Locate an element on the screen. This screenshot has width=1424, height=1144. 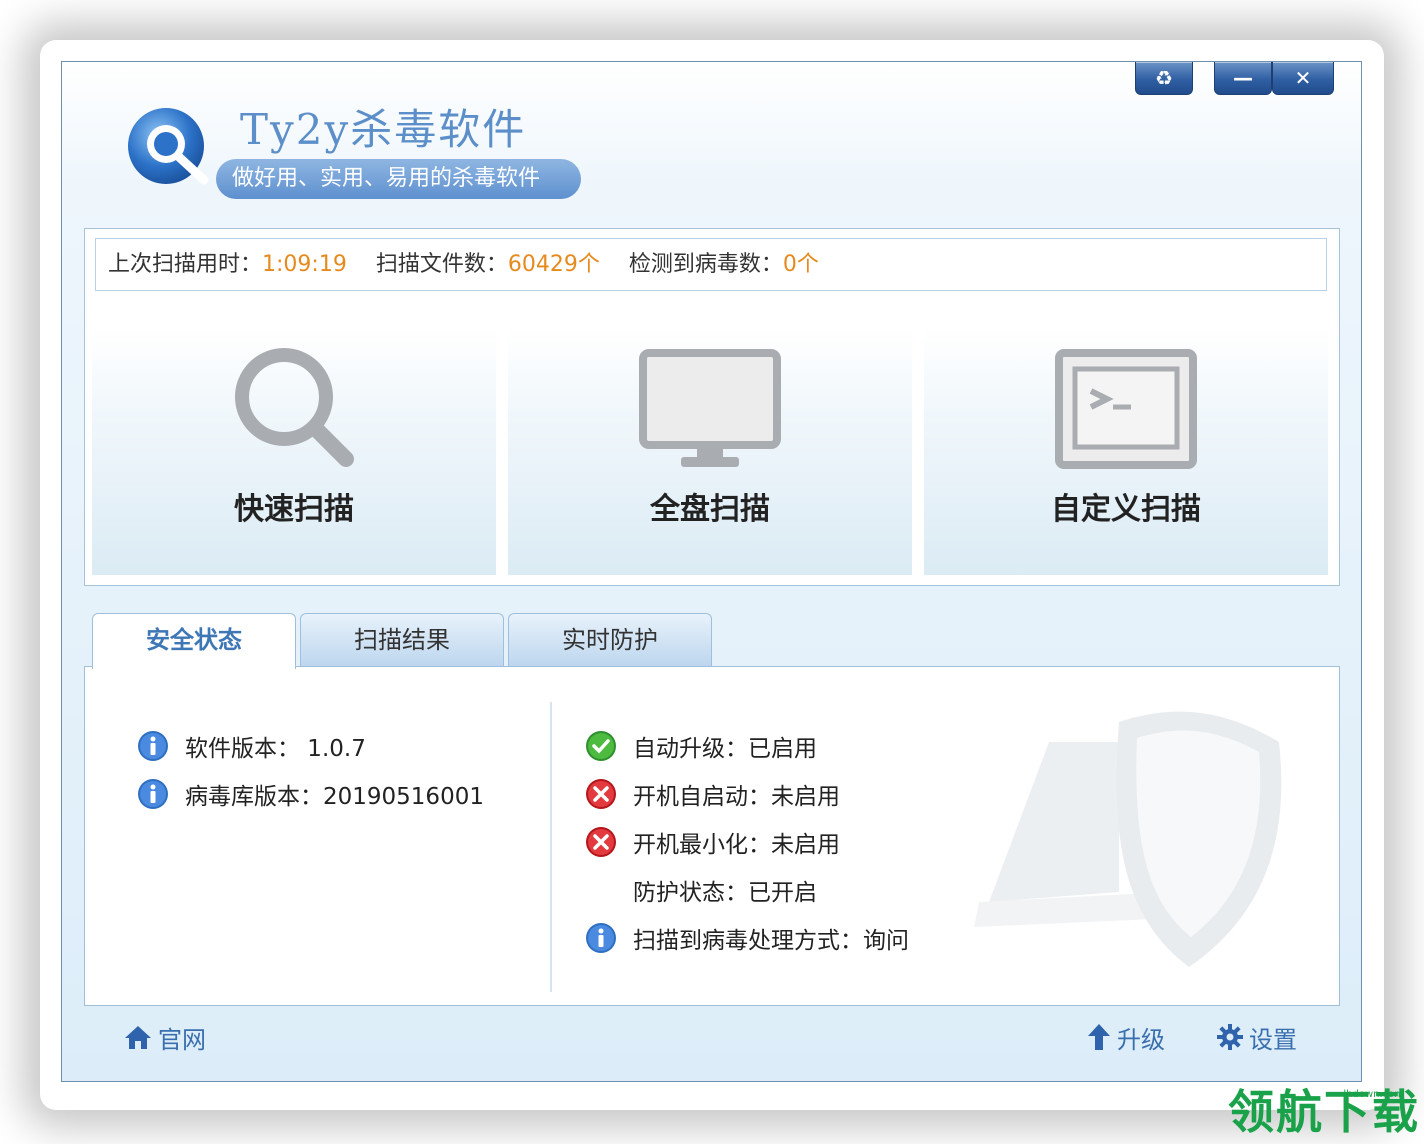
files-scanned-label: 扫描文件数： is located at coordinates (441, 264).